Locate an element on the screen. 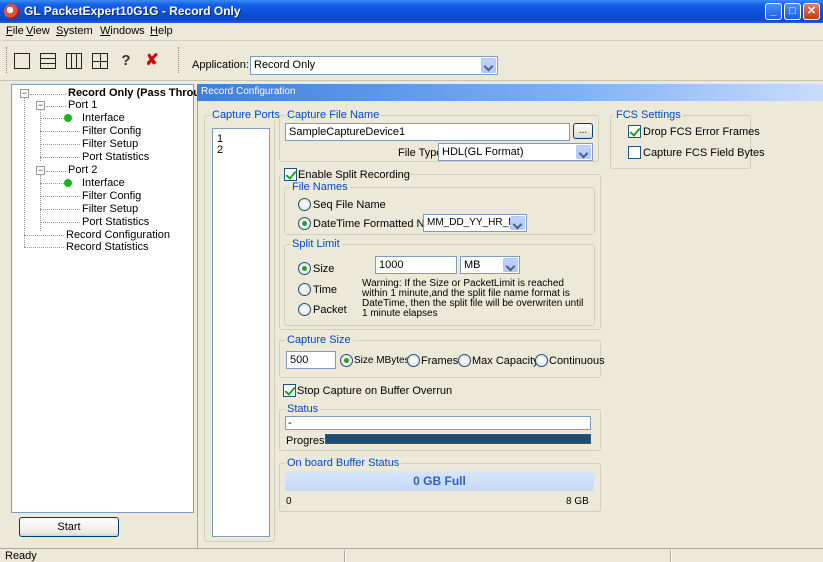  capture-file-input: SampleCaptureDevice1 is located at coordinates (427, 132).